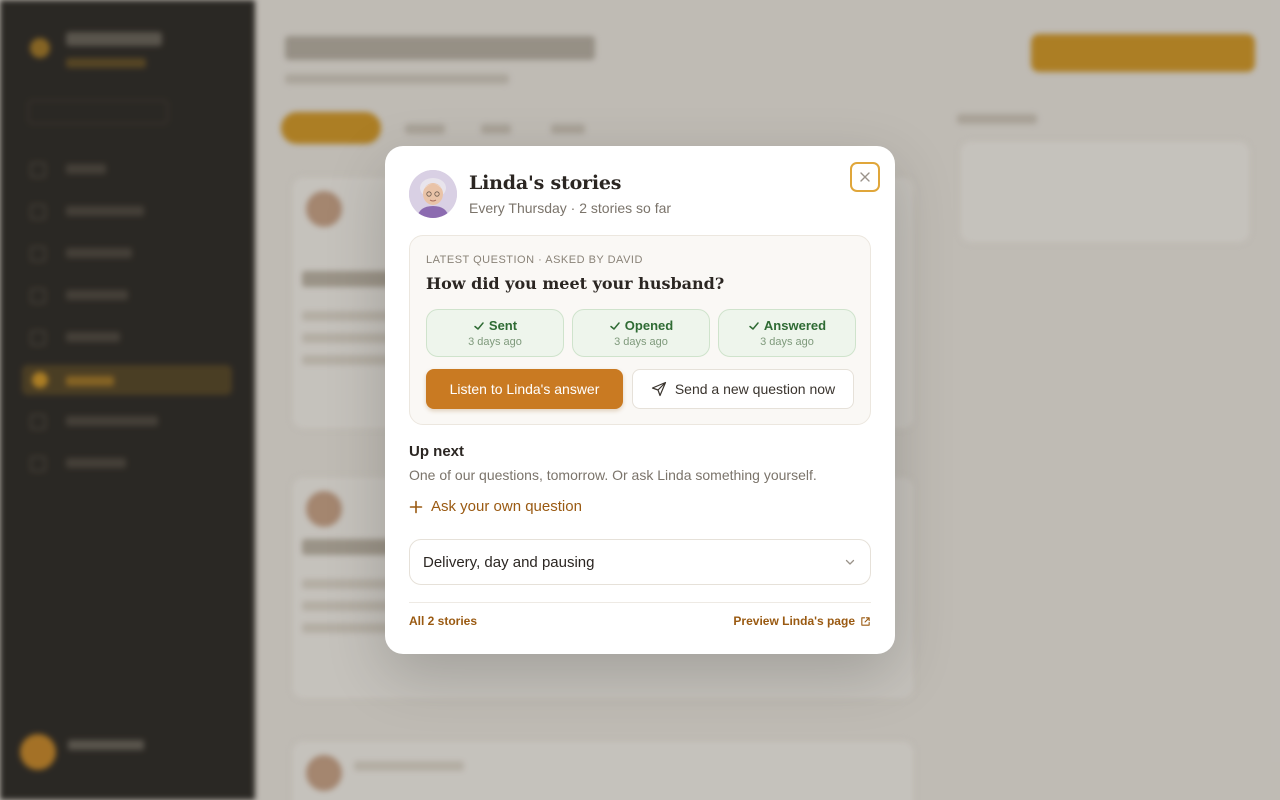 The width and height of the screenshot is (1280, 800). Describe the element at coordinates (433, 194) in the screenshot. I see `avatar` at that location.